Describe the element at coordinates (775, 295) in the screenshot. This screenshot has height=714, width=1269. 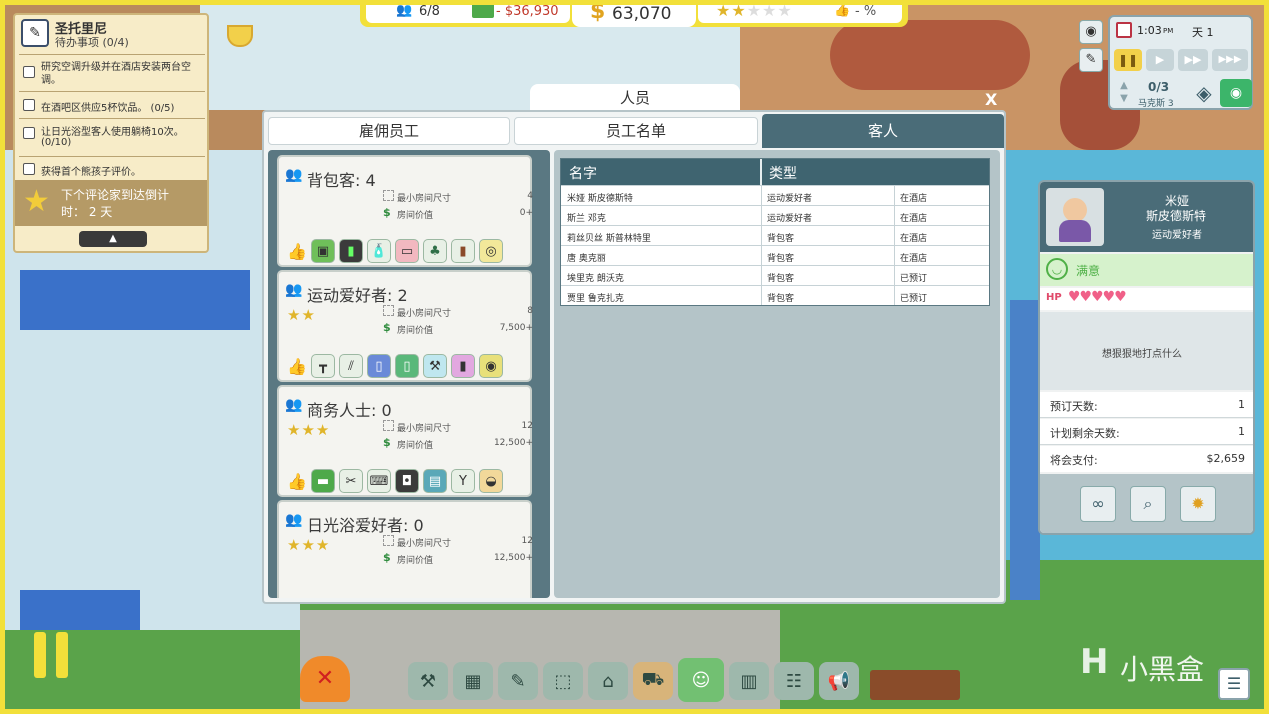
I see `table-row: 贾里 鲁克扎克 背包客 已预订` at that location.